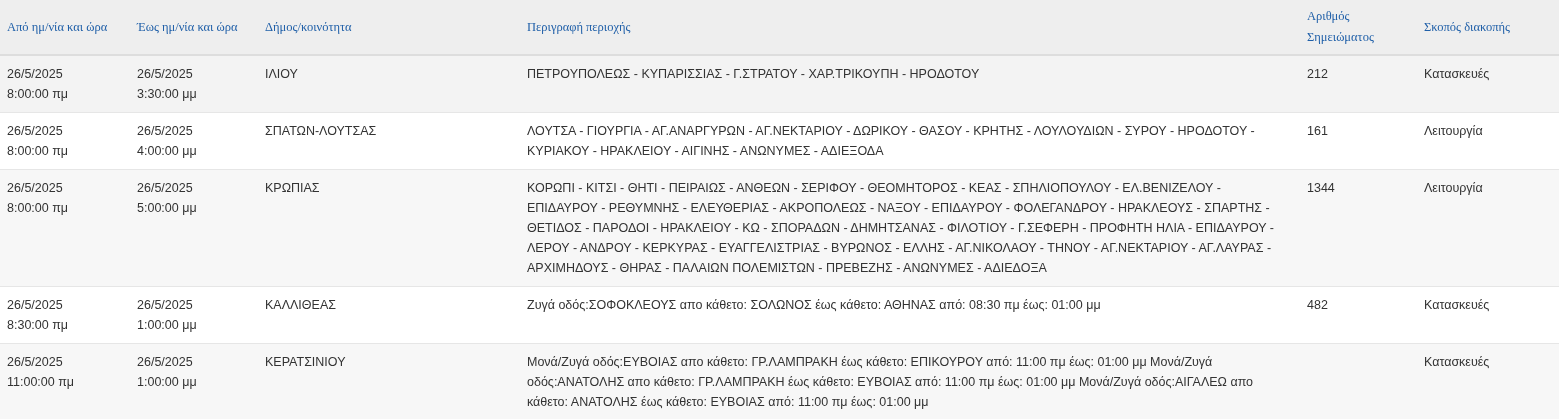  I want to click on table-cell: ΣΠΑΤΩΝ-ΛΟΥΤΣΑΣ, so click(389, 141).